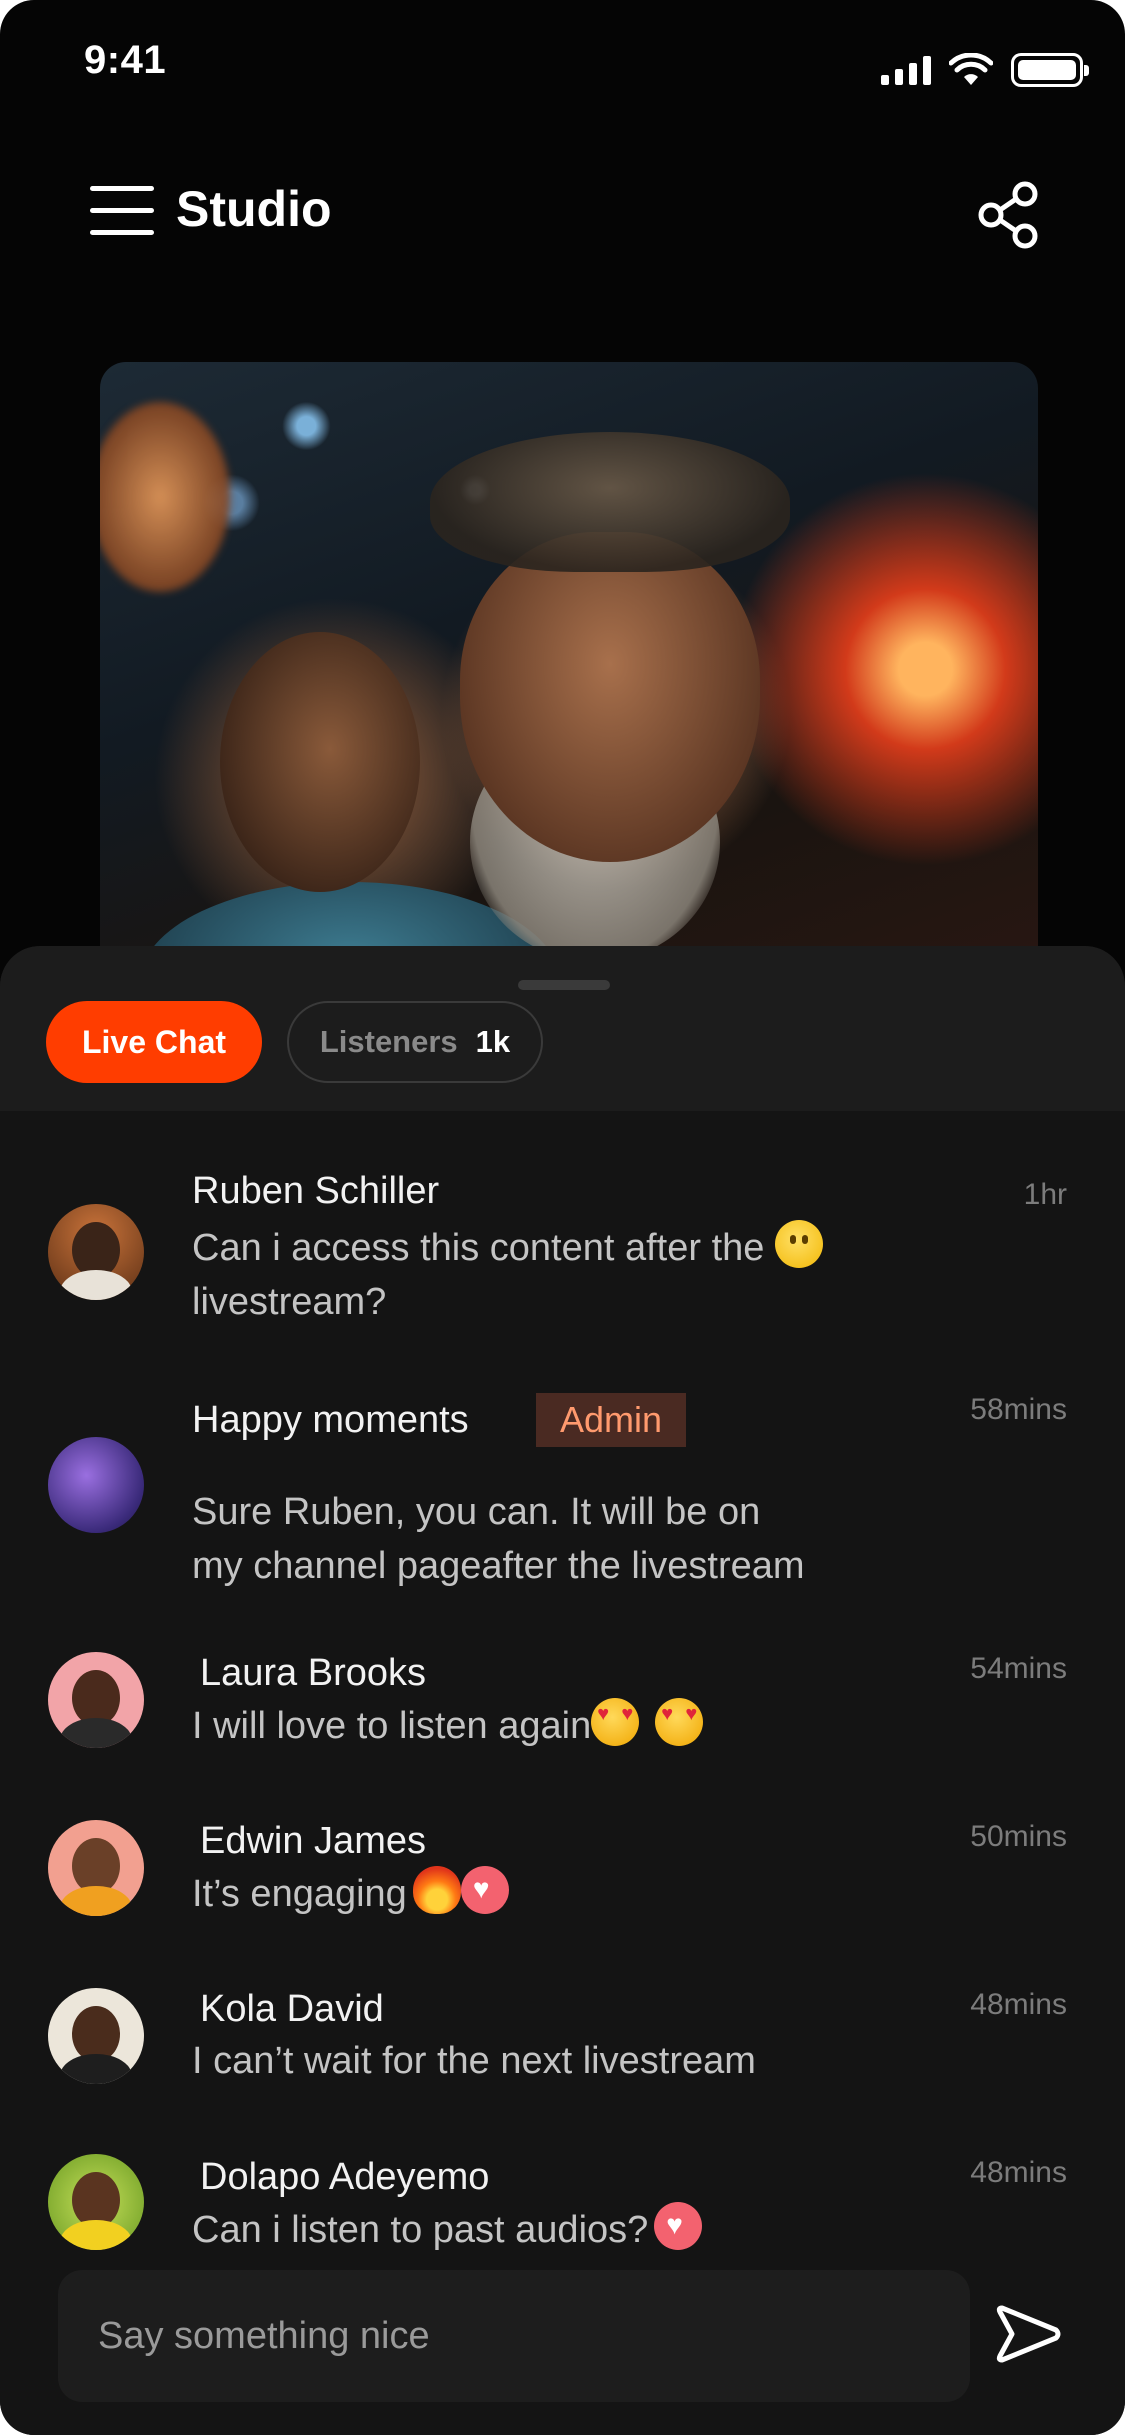  Describe the element at coordinates (564, 985) in the screenshot. I see `drag-handle` at that location.